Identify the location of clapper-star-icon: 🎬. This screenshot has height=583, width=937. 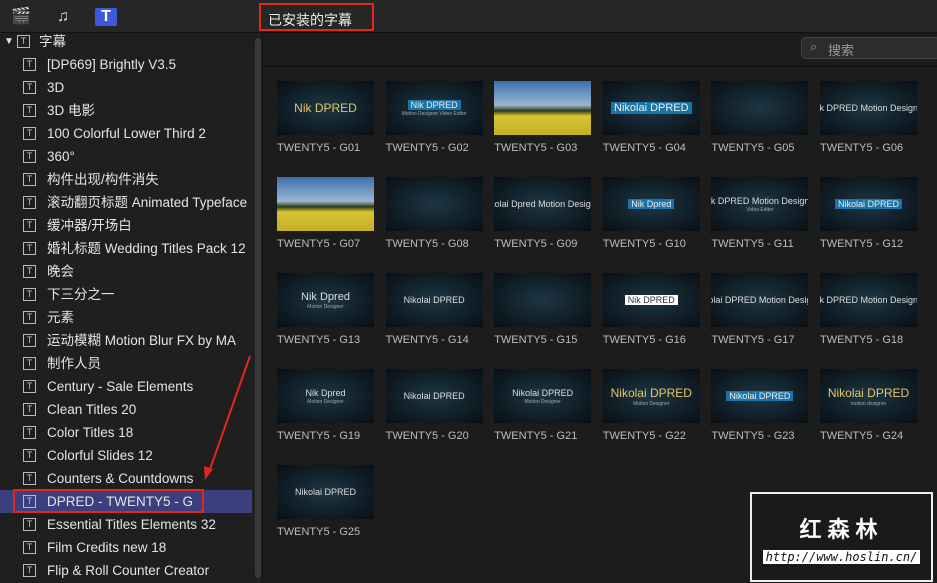
(21, 17).